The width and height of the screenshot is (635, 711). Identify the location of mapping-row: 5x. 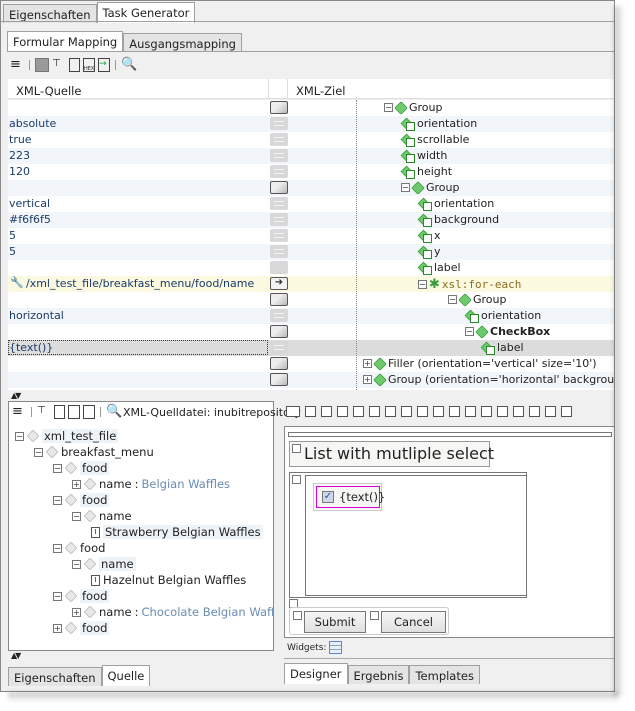
(311, 236).